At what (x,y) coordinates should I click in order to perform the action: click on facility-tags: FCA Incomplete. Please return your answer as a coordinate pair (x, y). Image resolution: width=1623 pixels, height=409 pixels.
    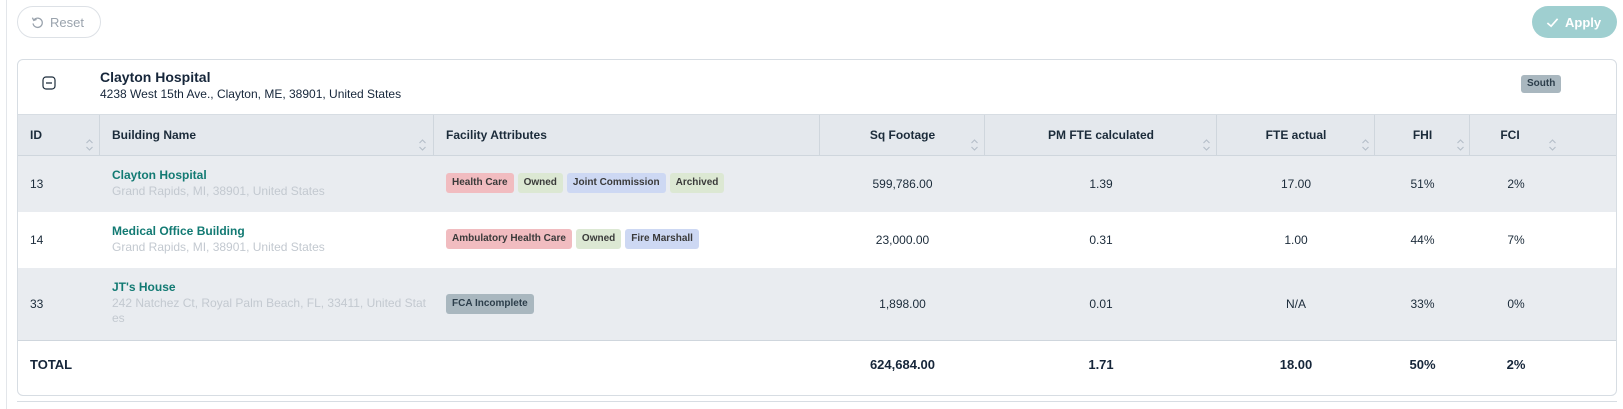
    Looking at the image, I should click on (492, 304).